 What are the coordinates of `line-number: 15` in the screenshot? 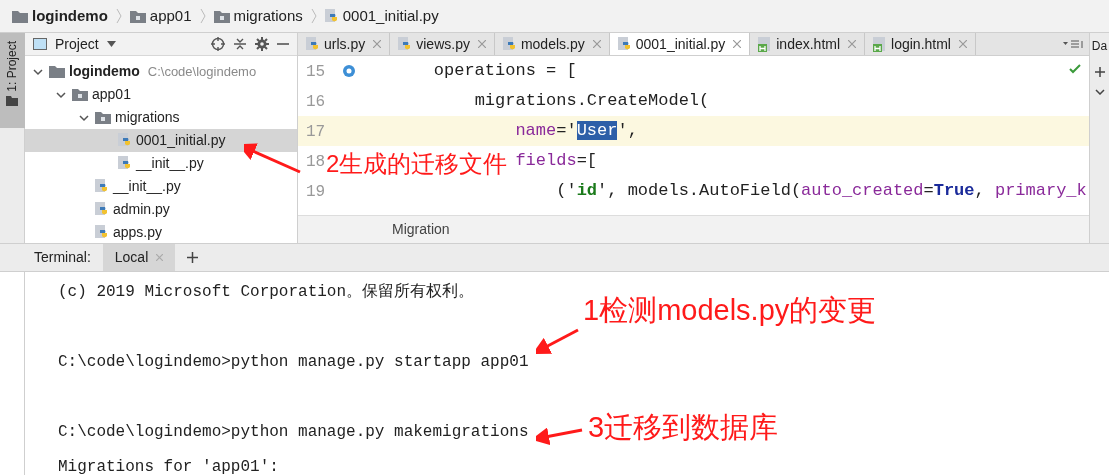 It's located at (316, 71).